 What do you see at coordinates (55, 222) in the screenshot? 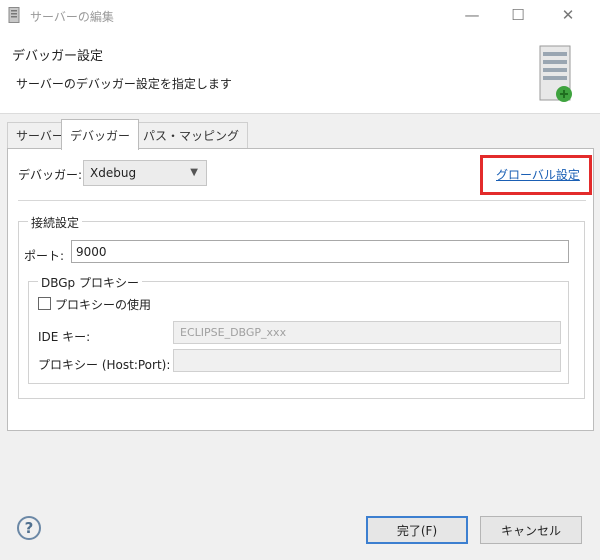
I see `connection-legend: 接続設定` at bounding box center [55, 222].